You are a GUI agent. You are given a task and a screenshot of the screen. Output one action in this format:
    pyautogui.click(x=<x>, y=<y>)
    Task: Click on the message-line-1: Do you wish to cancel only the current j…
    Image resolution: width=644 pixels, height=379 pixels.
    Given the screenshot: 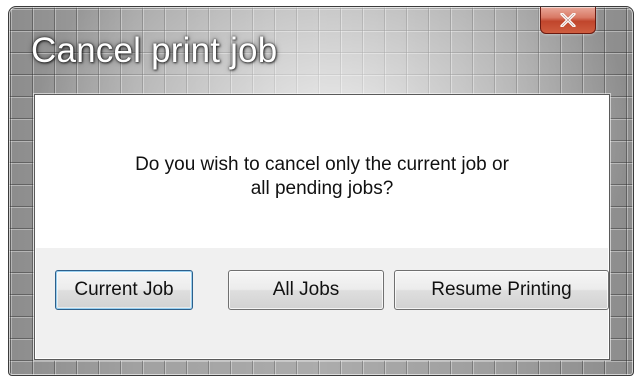 What is the action you would take?
    pyautogui.click(x=322, y=164)
    